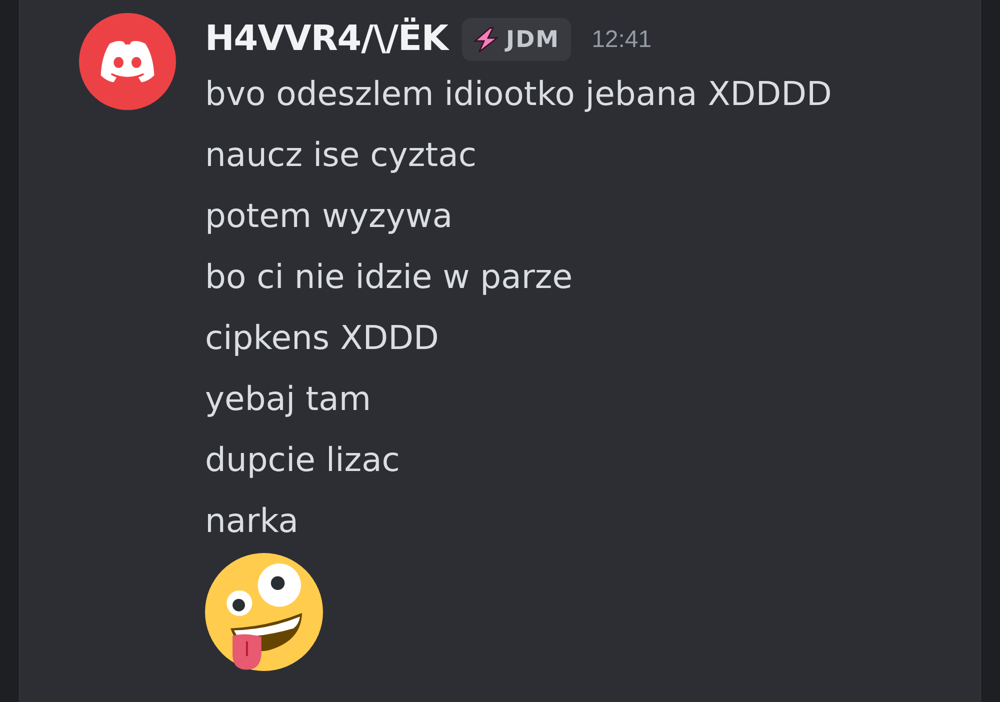  What do you see at coordinates (518, 94) in the screenshot?
I see `message-text: bvo odeszlem idiootko jebana XDDDD` at bounding box center [518, 94].